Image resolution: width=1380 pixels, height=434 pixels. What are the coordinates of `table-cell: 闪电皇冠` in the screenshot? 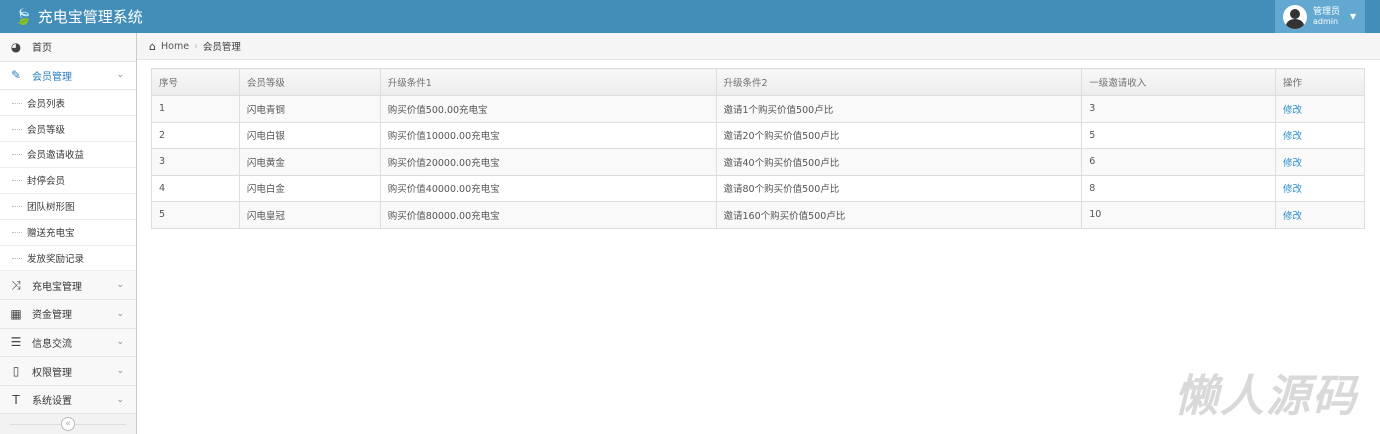 It's located at (309, 215).